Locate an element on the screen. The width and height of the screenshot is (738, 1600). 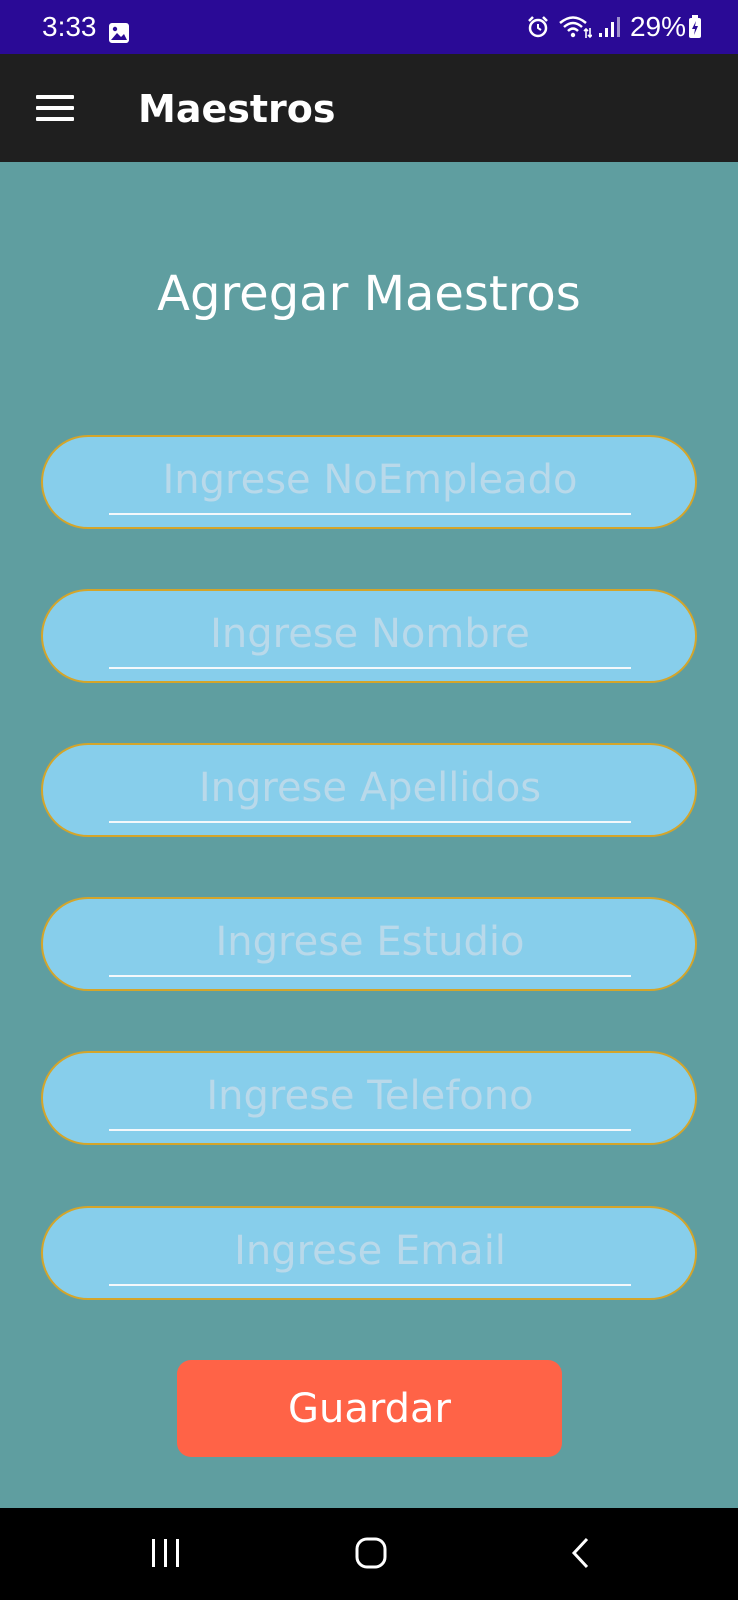
field-apellidos is located at coordinates (369, 790).